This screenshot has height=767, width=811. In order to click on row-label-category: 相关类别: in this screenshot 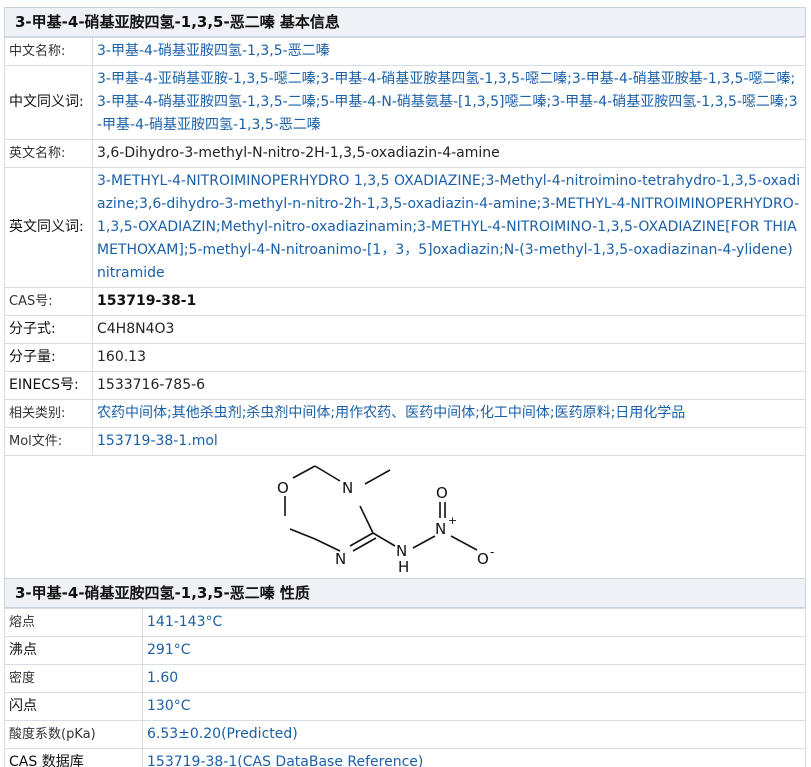, I will do `click(48, 413)`.